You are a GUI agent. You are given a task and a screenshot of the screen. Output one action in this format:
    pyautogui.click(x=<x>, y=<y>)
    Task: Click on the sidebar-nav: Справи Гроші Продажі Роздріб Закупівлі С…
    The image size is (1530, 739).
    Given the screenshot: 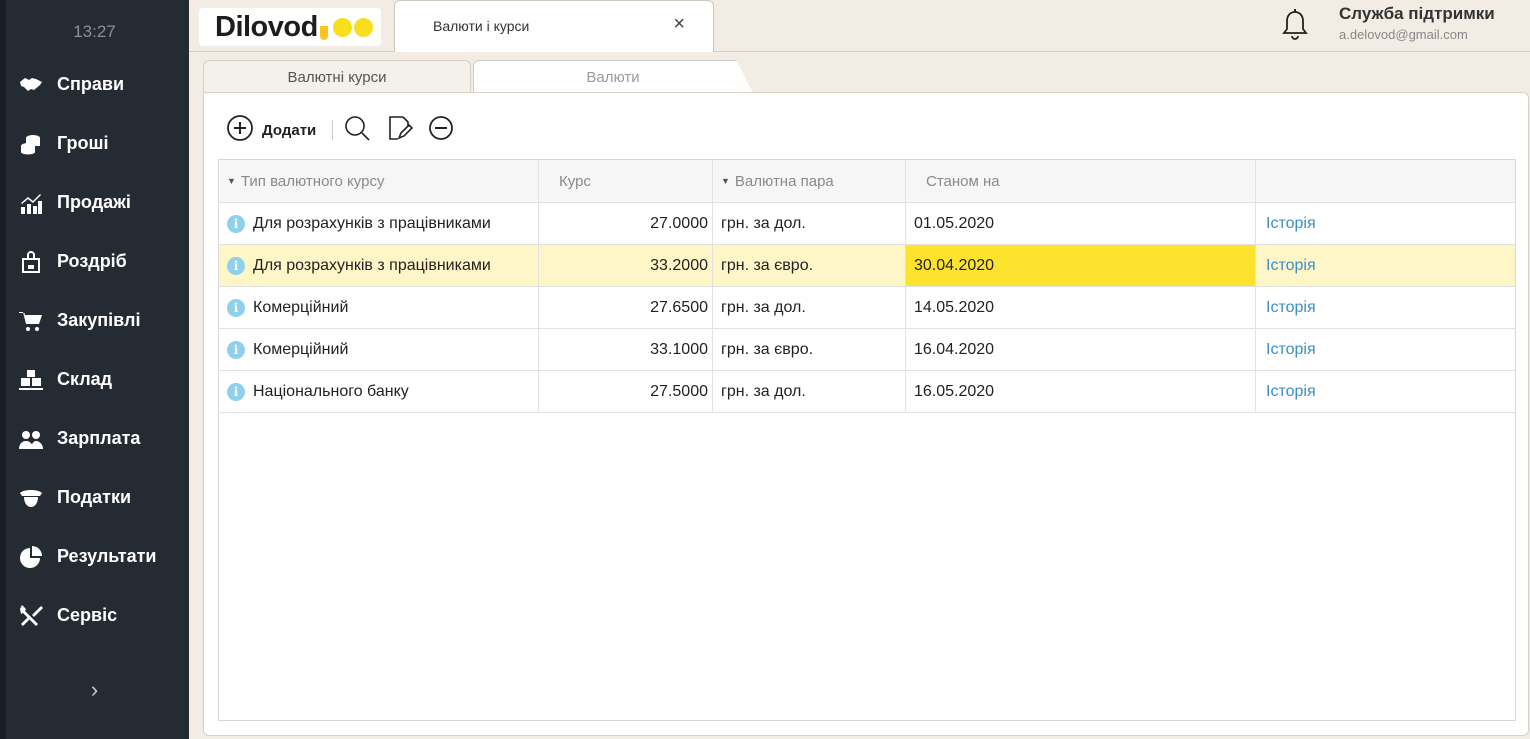 What is the action you would take?
    pyautogui.click(x=94, y=350)
    